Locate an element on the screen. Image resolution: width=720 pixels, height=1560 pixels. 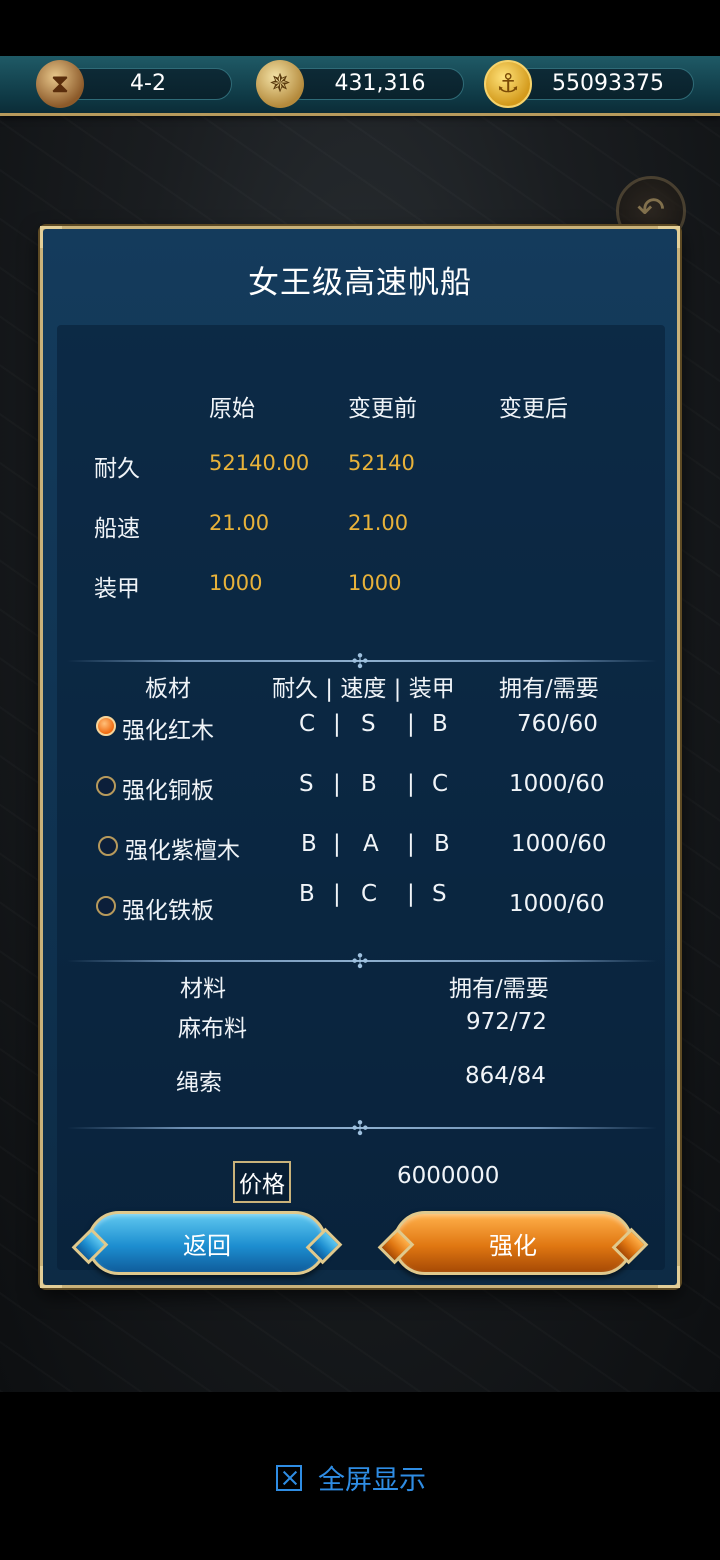
fullscreen-label: 全屏显示 is located at coordinates (372, 1480).